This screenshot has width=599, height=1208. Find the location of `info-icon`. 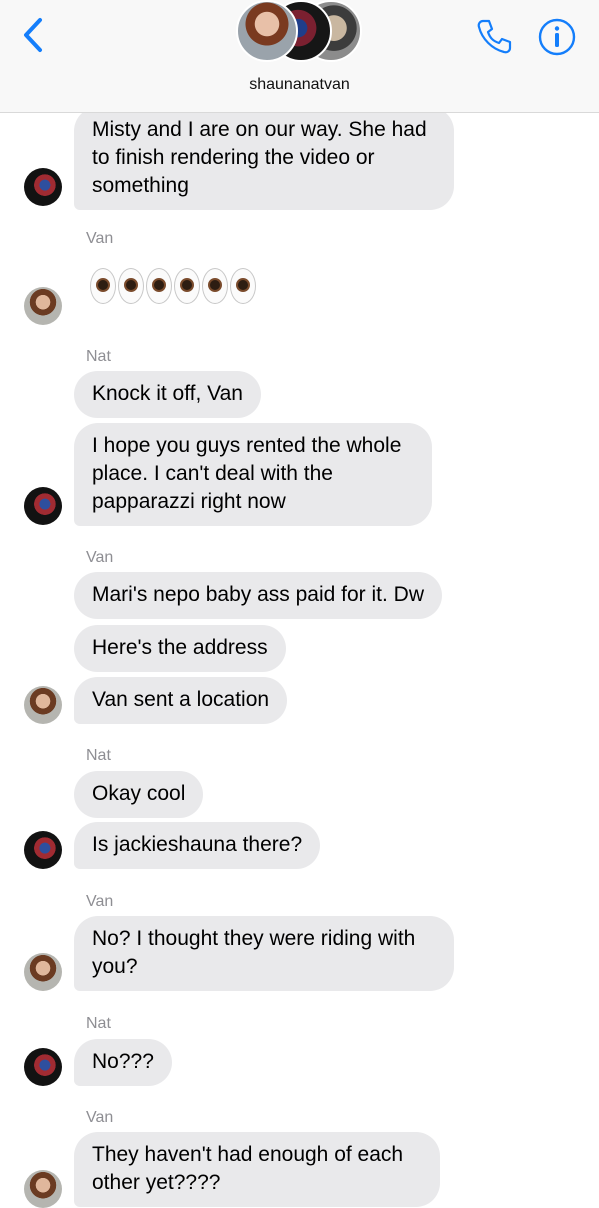

info-icon is located at coordinates (557, 37).